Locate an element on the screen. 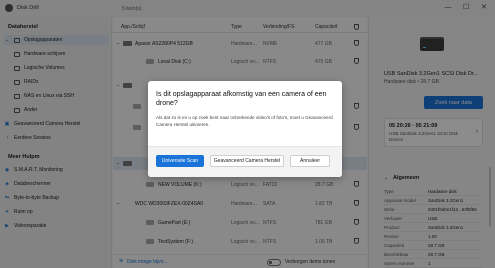 The image size is (495, 268). advanced-camera-recovery-button: Geavanceerd Camera Herstel is located at coordinates (247, 161).